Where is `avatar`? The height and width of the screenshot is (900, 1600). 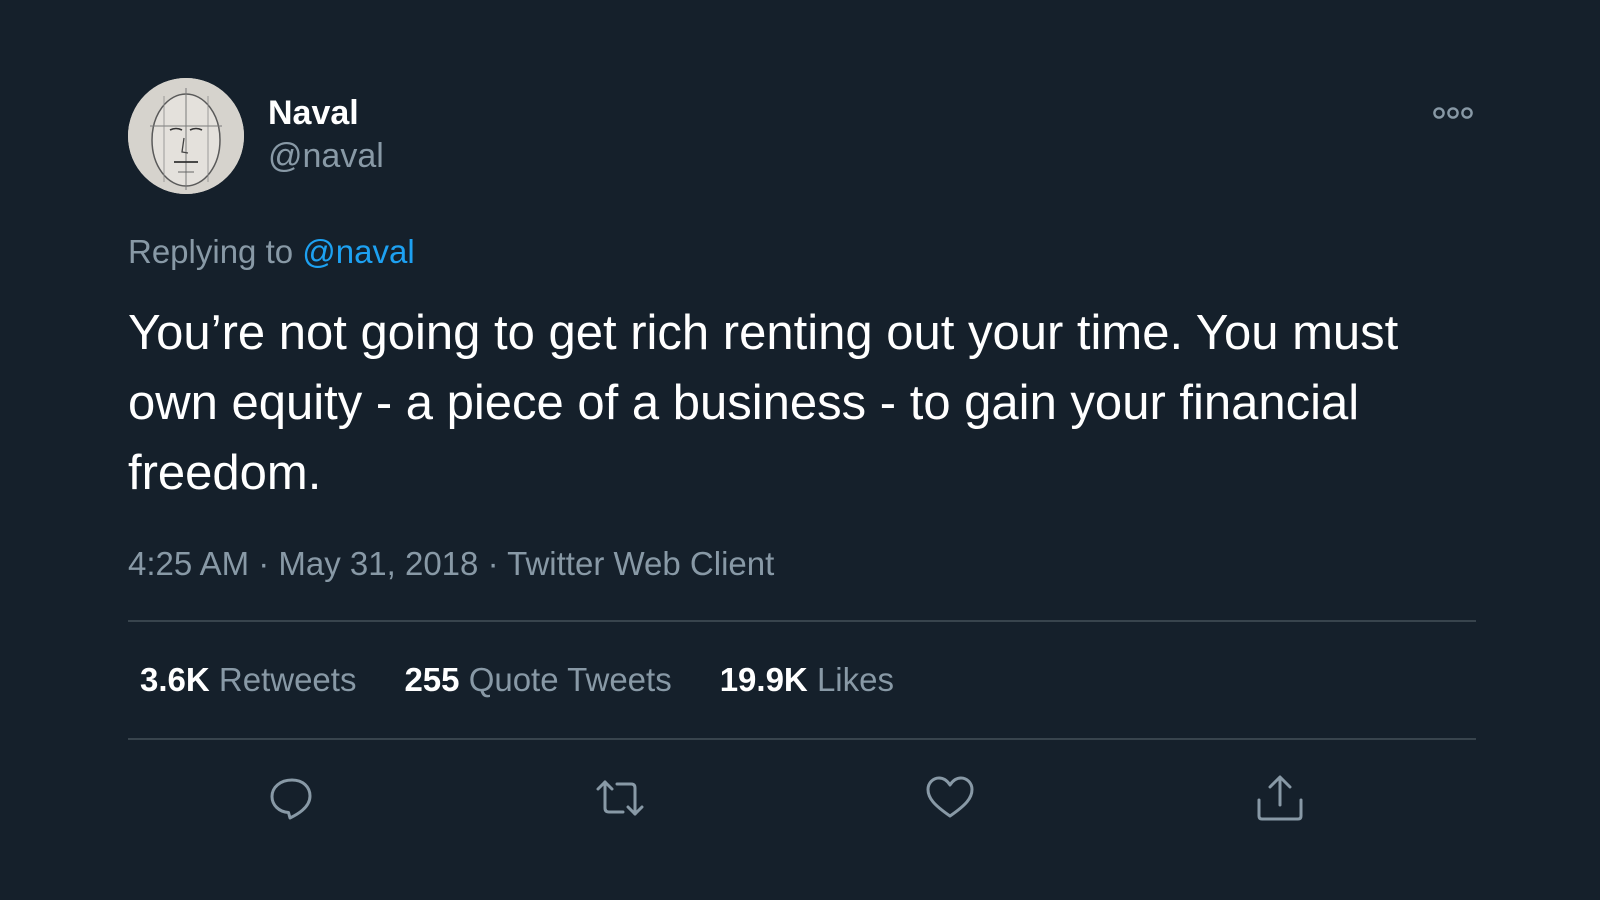
avatar is located at coordinates (186, 136).